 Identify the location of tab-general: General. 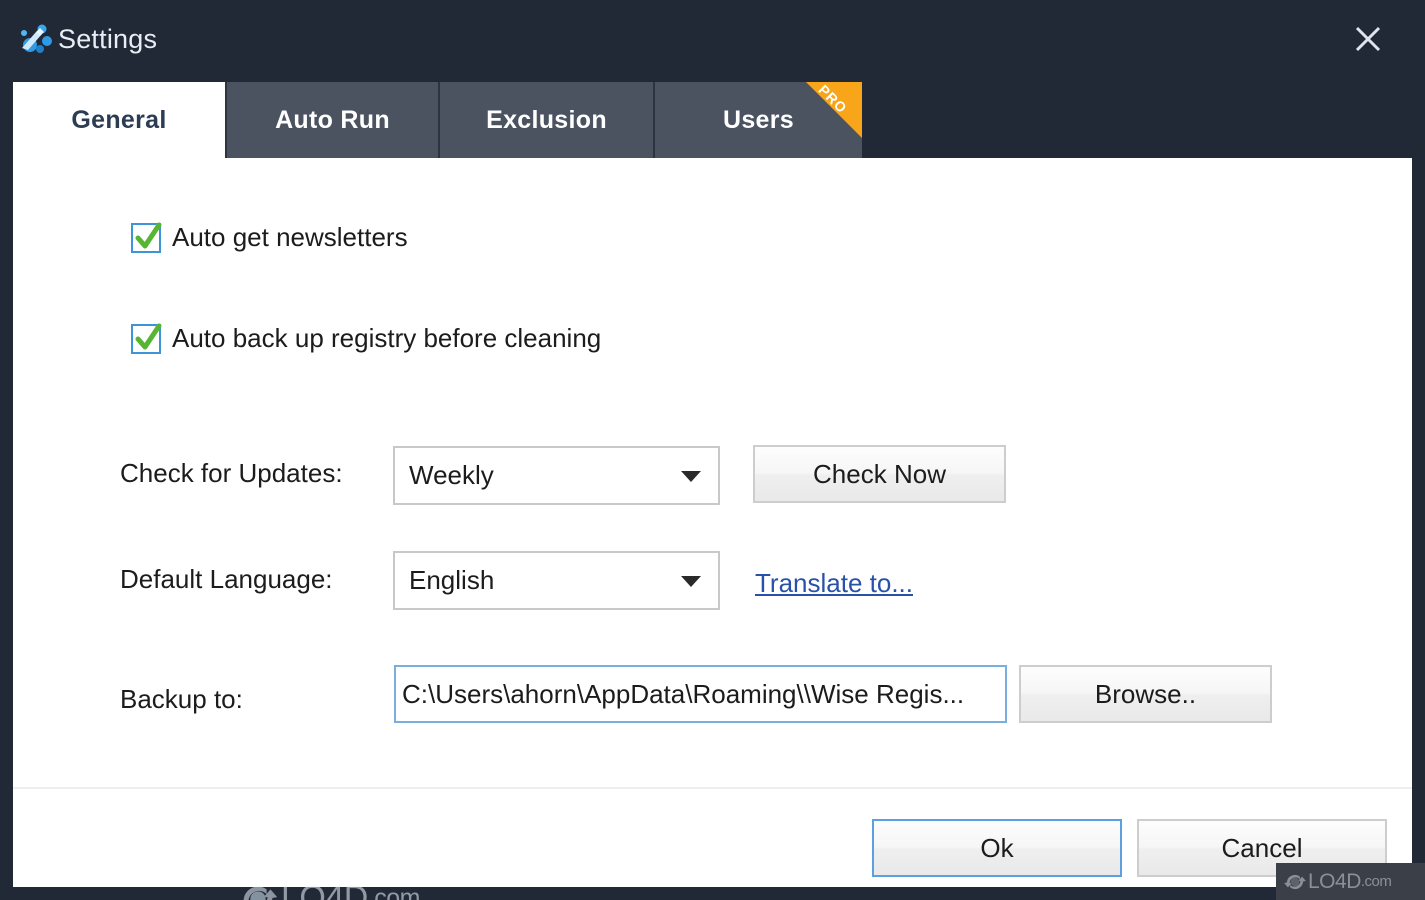
(119, 120).